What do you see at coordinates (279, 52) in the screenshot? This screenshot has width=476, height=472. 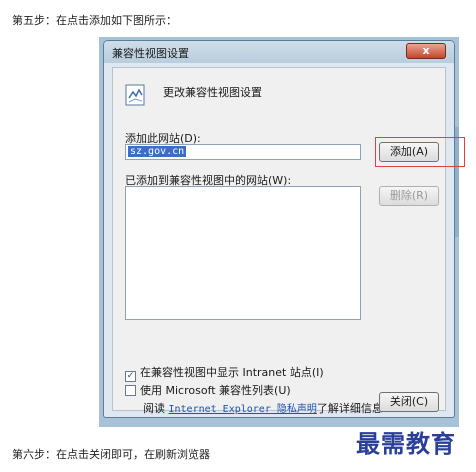 I see `dialog-titlebar: 兼容性视图设置 x` at bounding box center [279, 52].